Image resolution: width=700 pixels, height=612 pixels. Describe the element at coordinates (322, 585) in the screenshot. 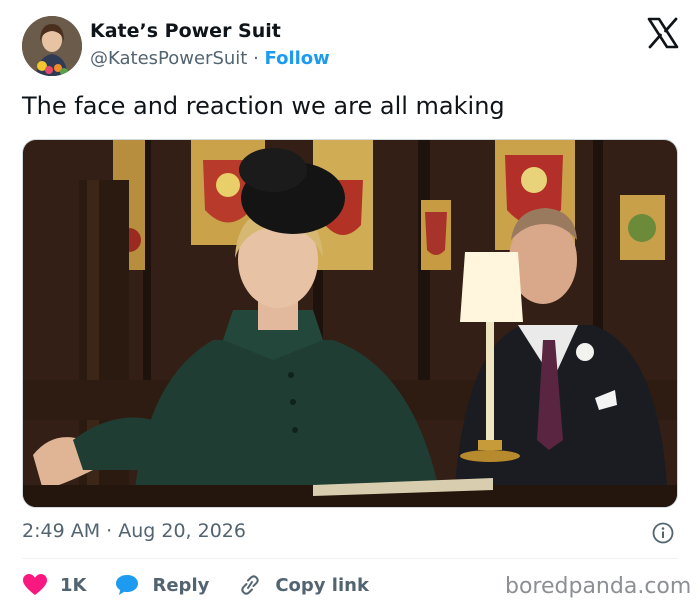

I see `copy-link-label: Copy link` at that location.